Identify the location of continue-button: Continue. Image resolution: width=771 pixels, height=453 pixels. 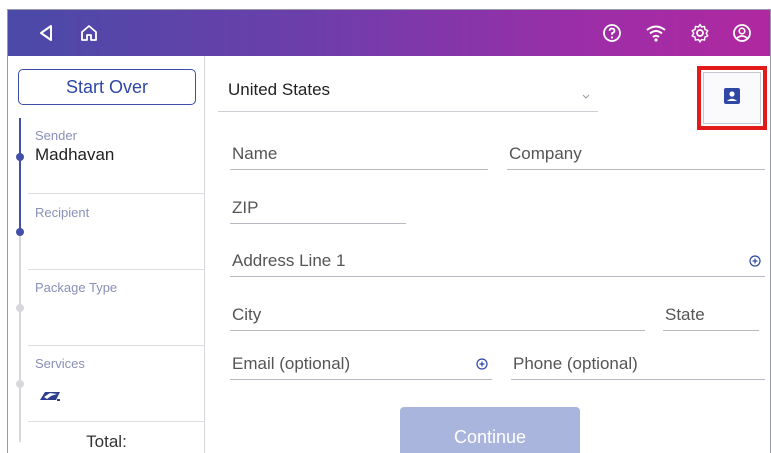
(490, 430).